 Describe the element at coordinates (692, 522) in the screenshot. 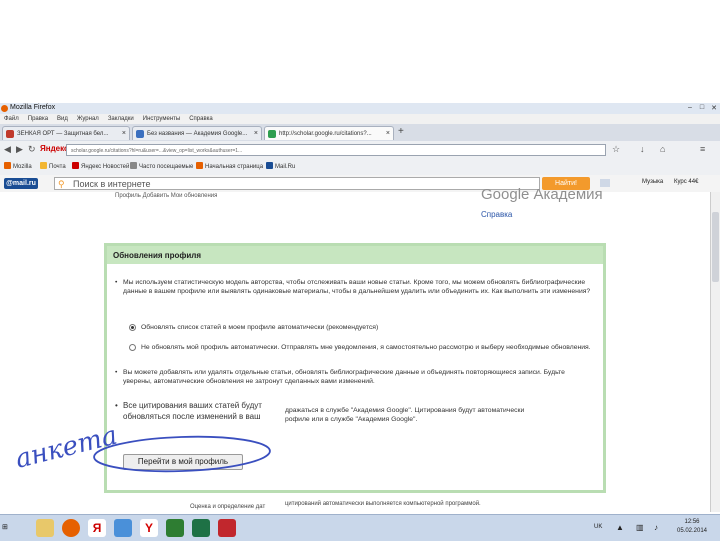

I see `clock-time: 12:56` at that location.